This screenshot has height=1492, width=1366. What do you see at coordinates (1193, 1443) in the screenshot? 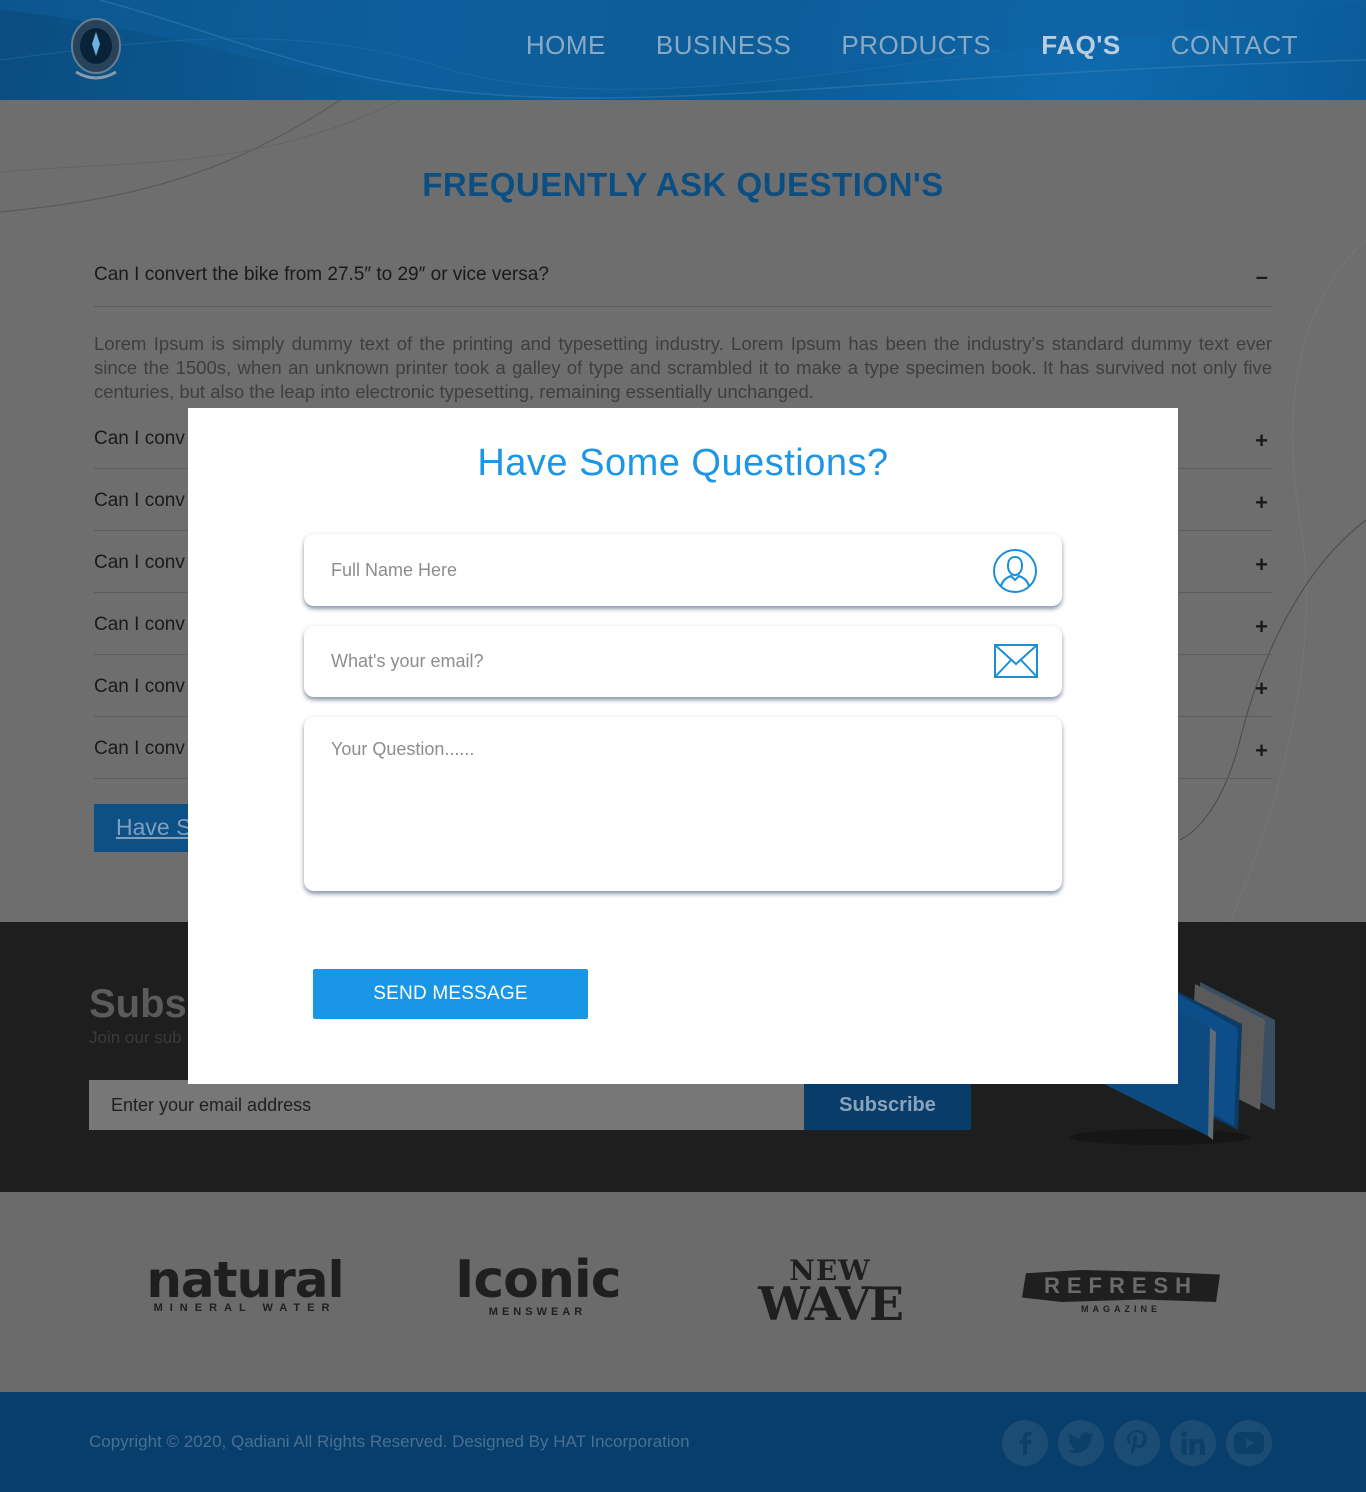
I see `linkedin-icon` at bounding box center [1193, 1443].